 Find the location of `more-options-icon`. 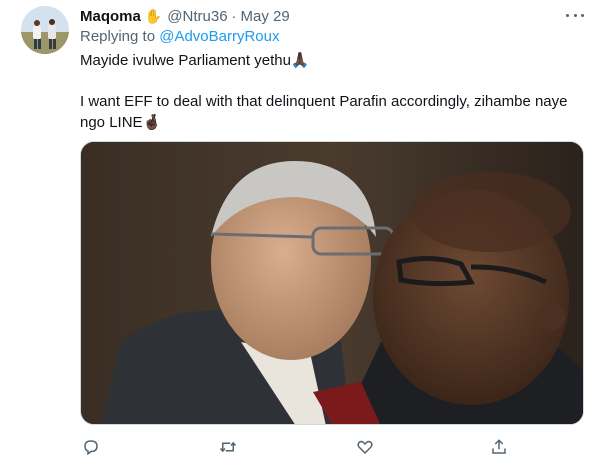

more-options-icon is located at coordinates (575, 15).